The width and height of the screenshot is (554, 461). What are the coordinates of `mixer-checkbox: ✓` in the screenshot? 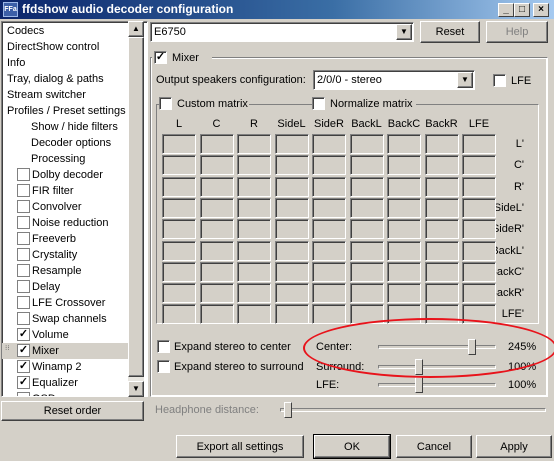 It's located at (160, 57).